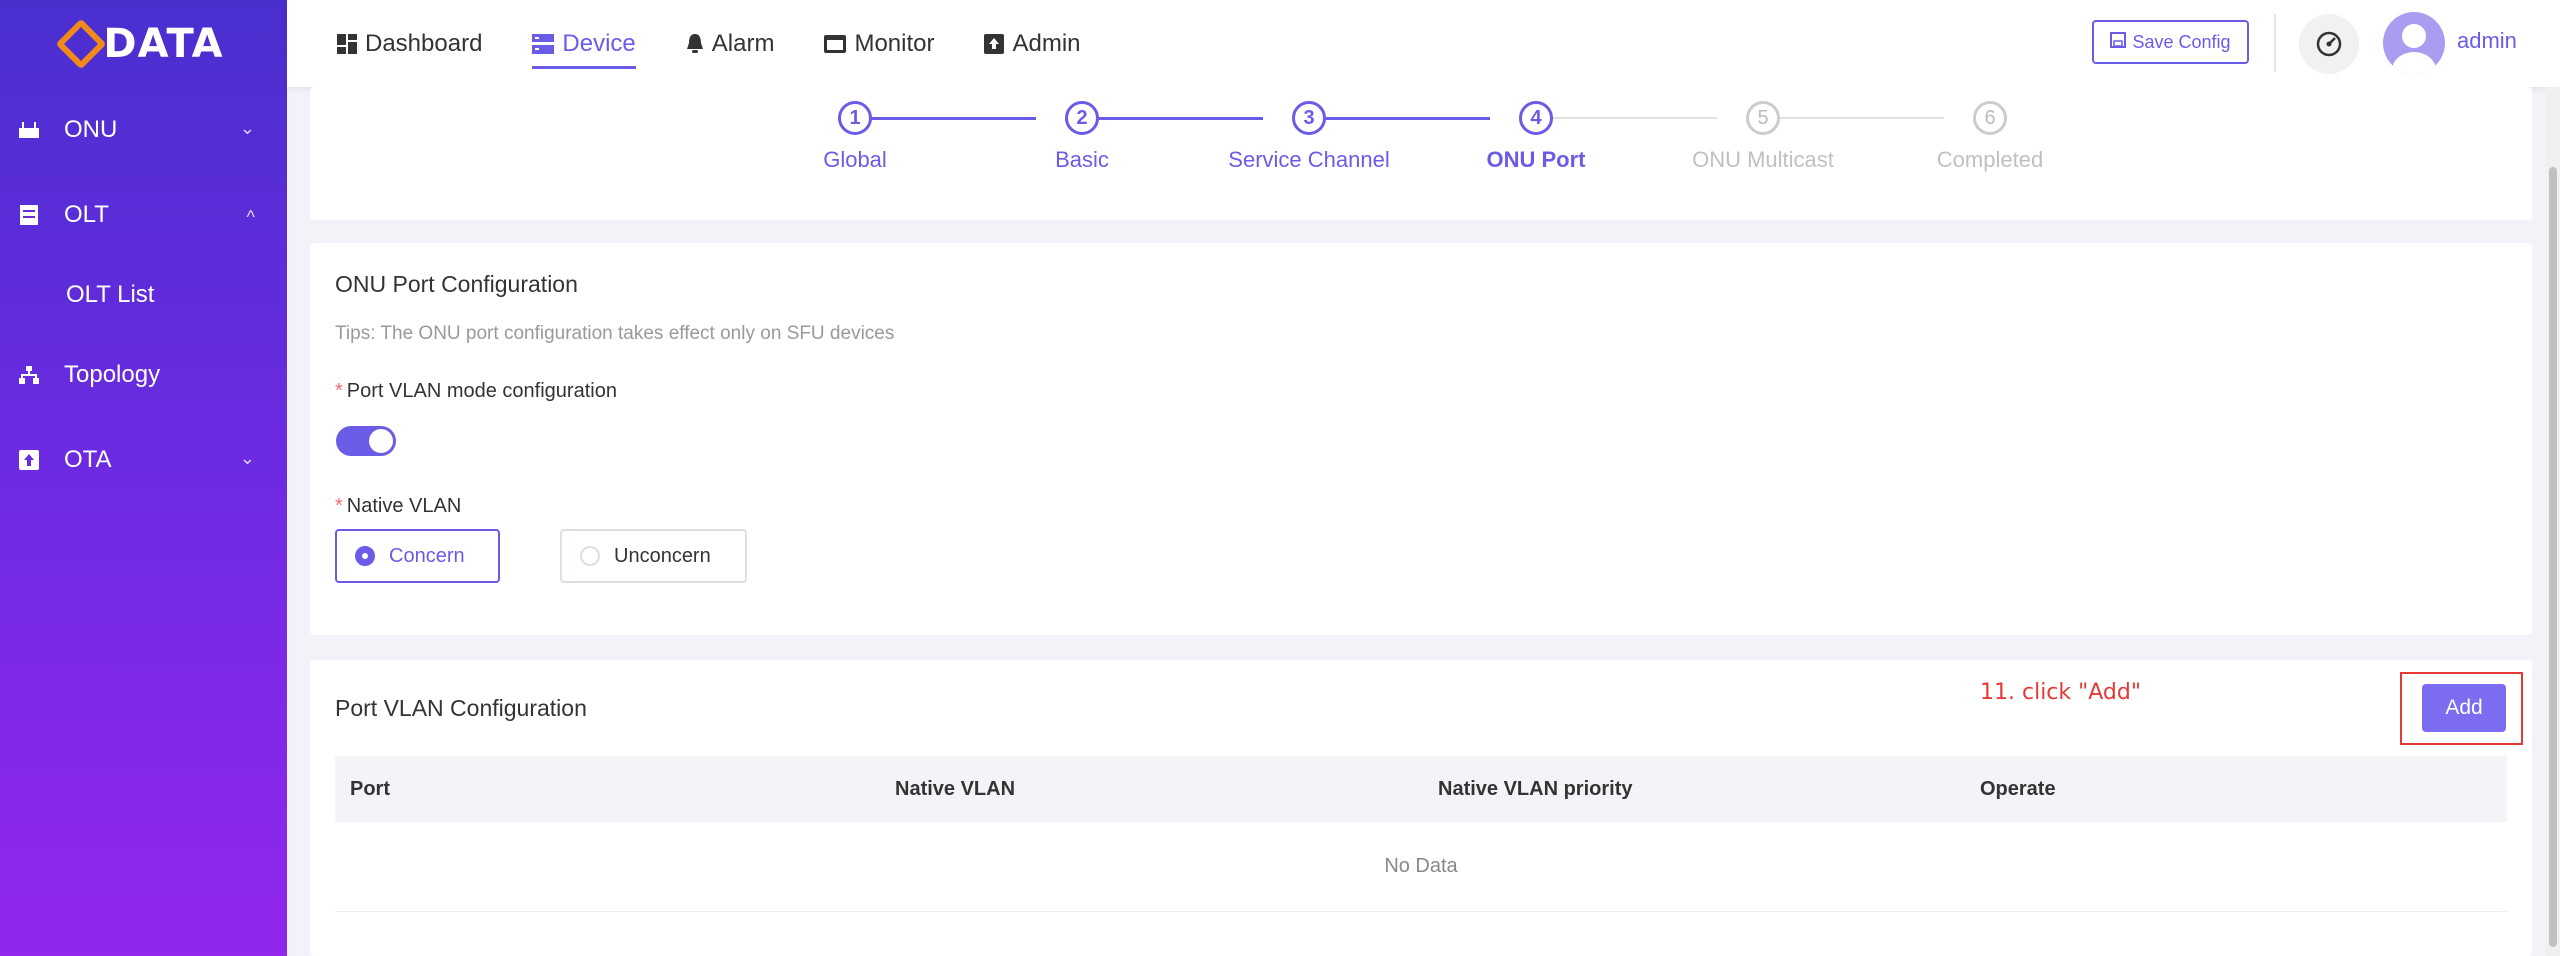  I want to click on column-header-native-vlan: Native VLAN, so click(955, 788).